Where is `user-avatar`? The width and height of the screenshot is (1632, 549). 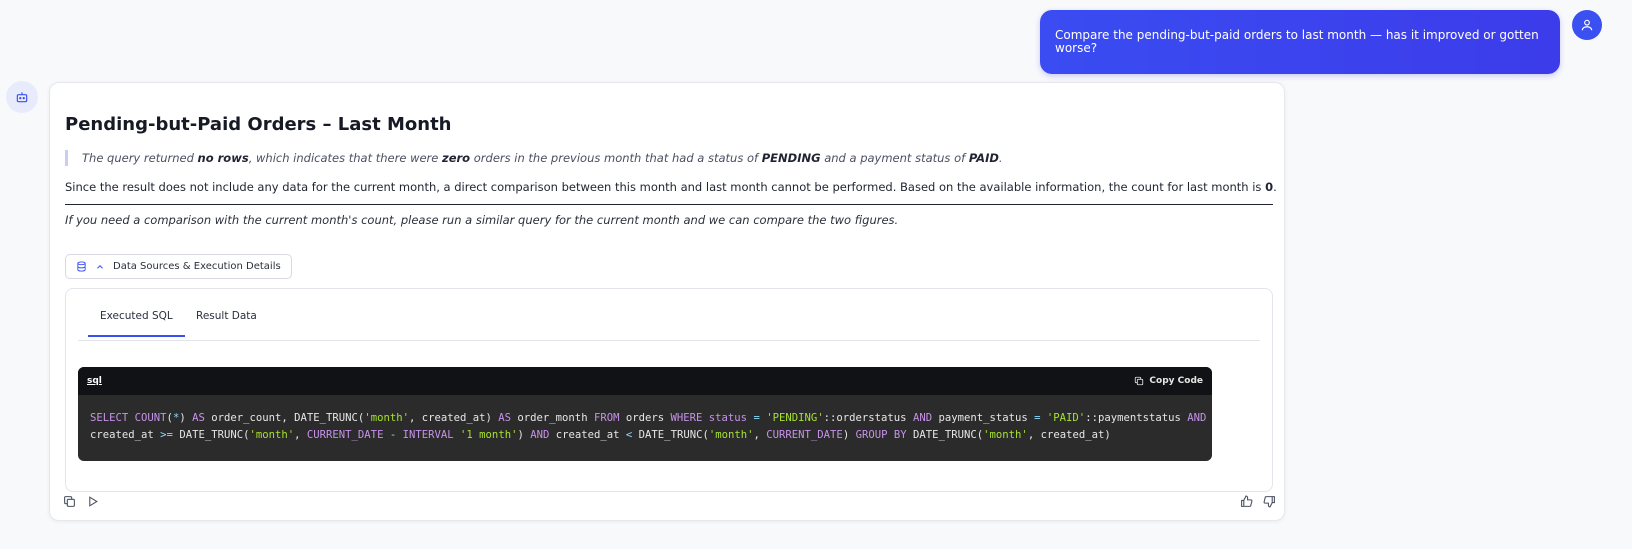 user-avatar is located at coordinates (1587, 25).